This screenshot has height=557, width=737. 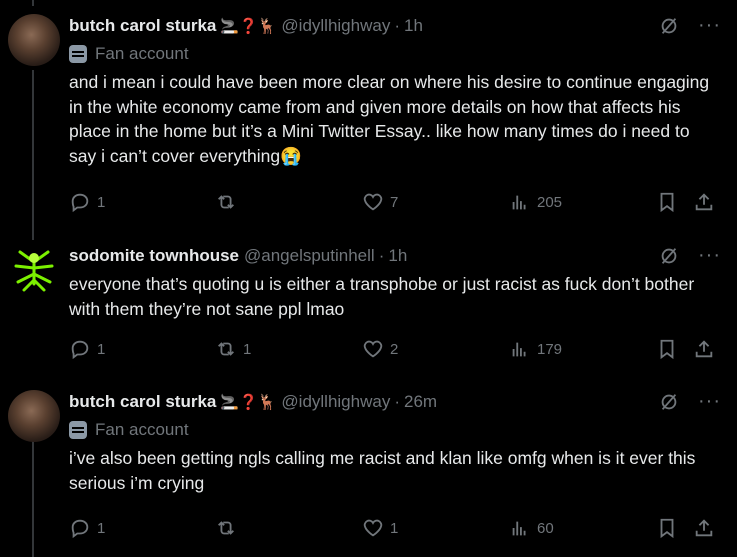 What do you see at coordinates (154, 256) in the screenshot?
I see `display-name: sodomite townhouse` at bounding box center [154, 256].